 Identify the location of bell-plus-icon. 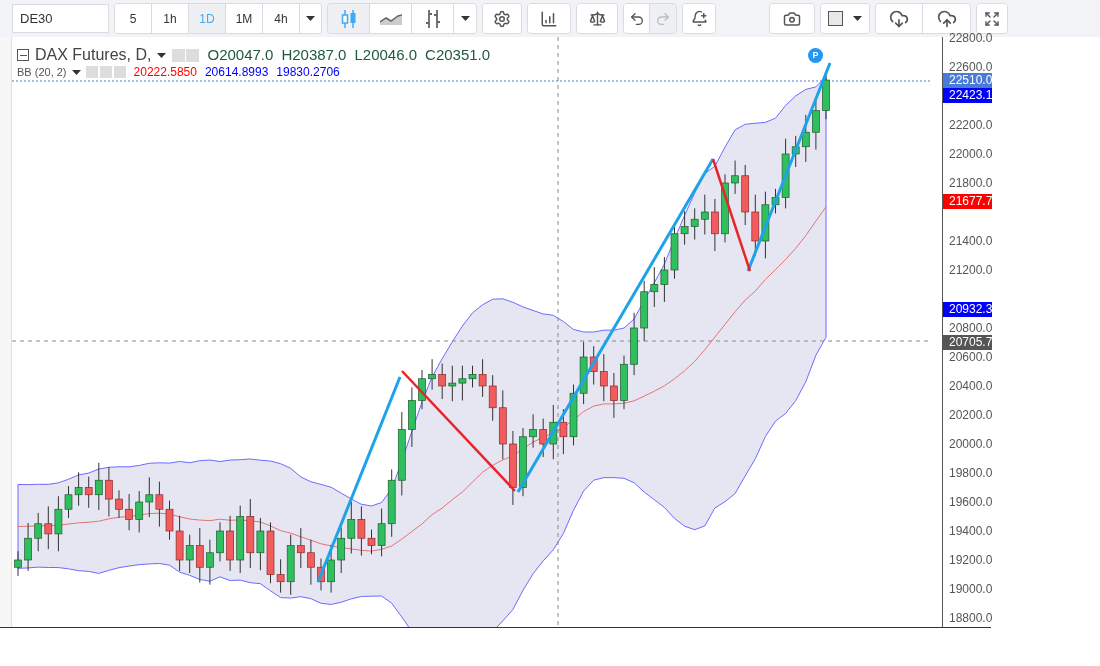
(699, 18).